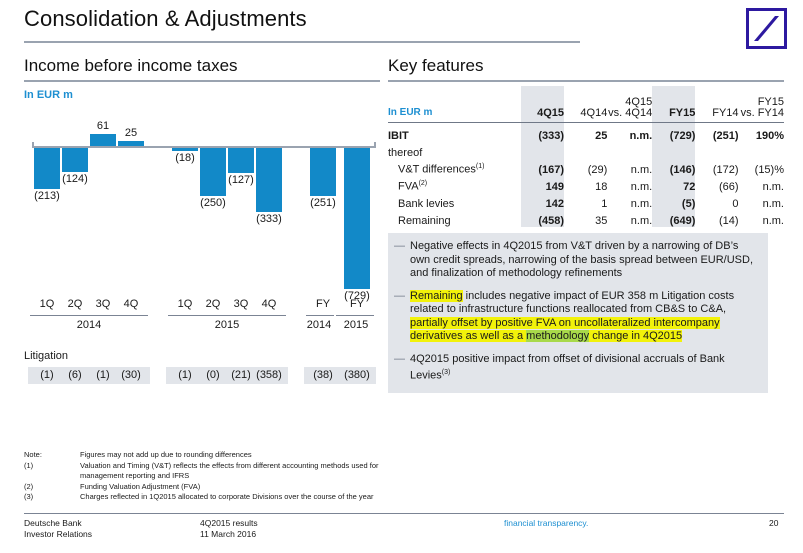 The width and height of the screenshot is (803, 553). Describe the element at coordinates (630, 113) in the screenshot. I see `column-header-line2: vs. 4Q14` at that location.